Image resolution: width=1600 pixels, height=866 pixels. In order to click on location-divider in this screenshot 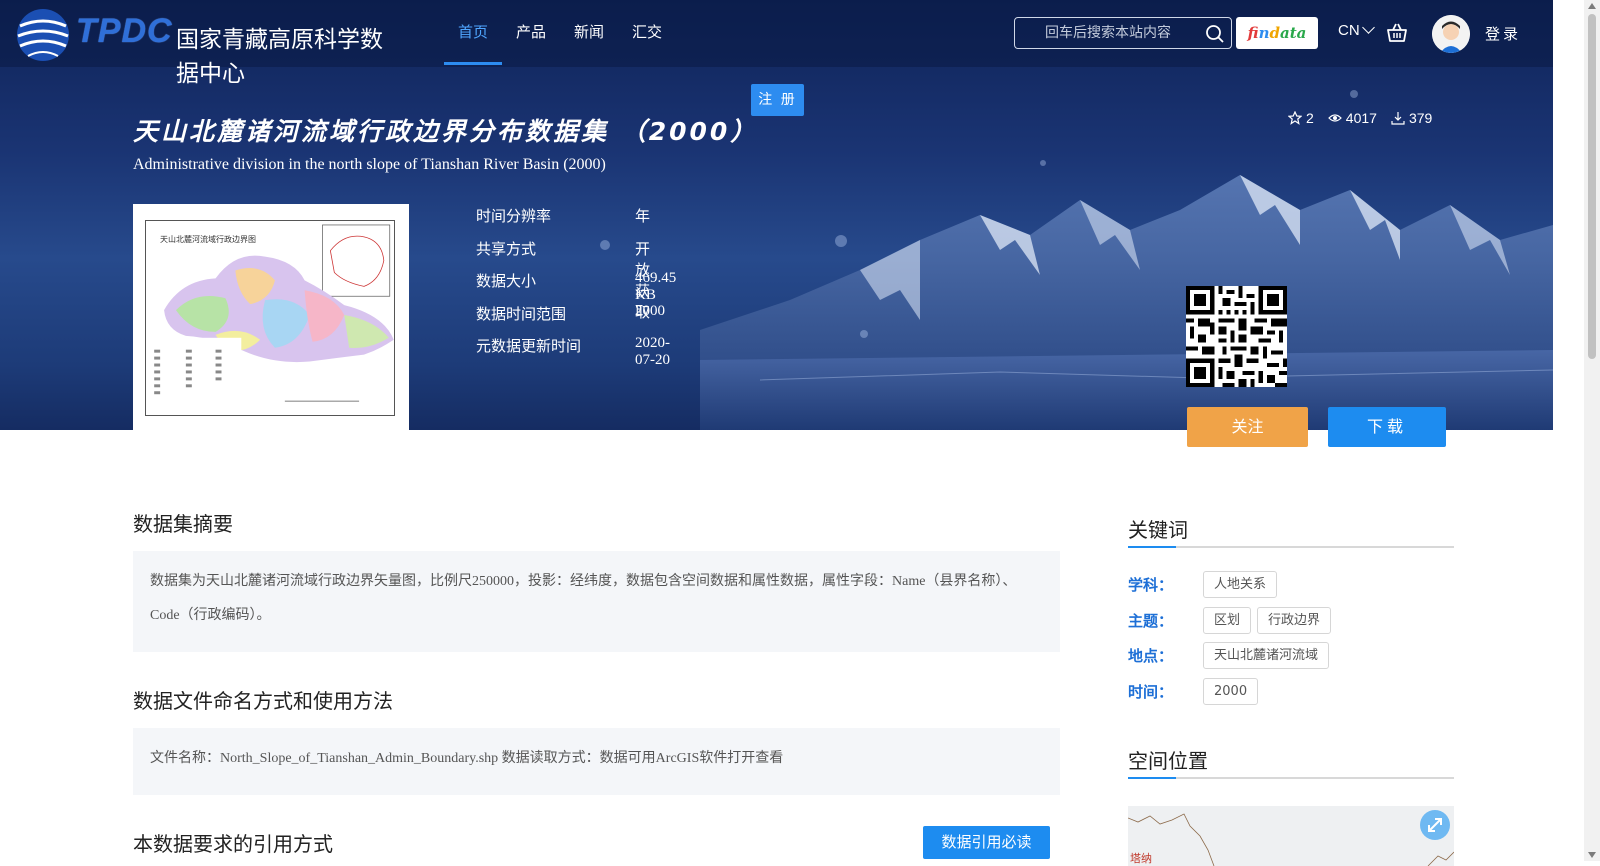, I will do `click(1291, 778)`.